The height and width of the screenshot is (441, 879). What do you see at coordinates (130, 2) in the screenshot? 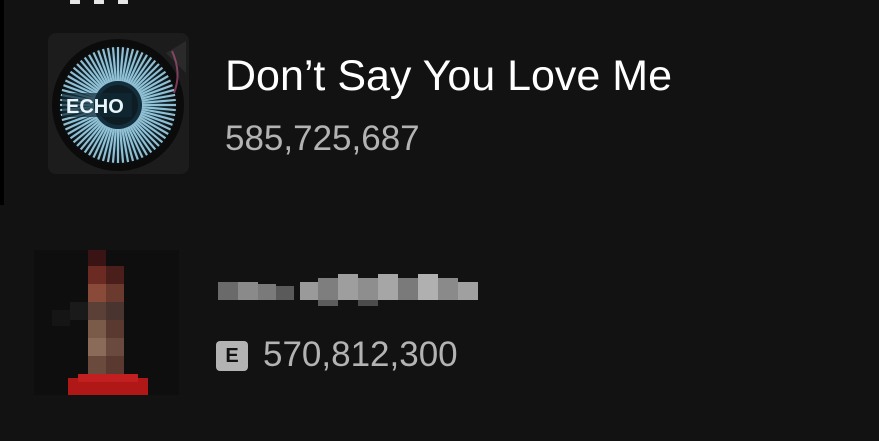
I see `section-heading-fragment` at bounding box center [130, 2].